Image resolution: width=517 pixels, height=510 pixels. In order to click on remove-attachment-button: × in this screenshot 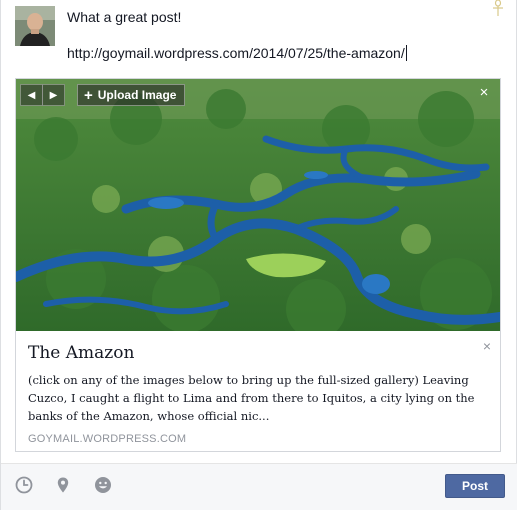, I will do `click(487, 346)`.